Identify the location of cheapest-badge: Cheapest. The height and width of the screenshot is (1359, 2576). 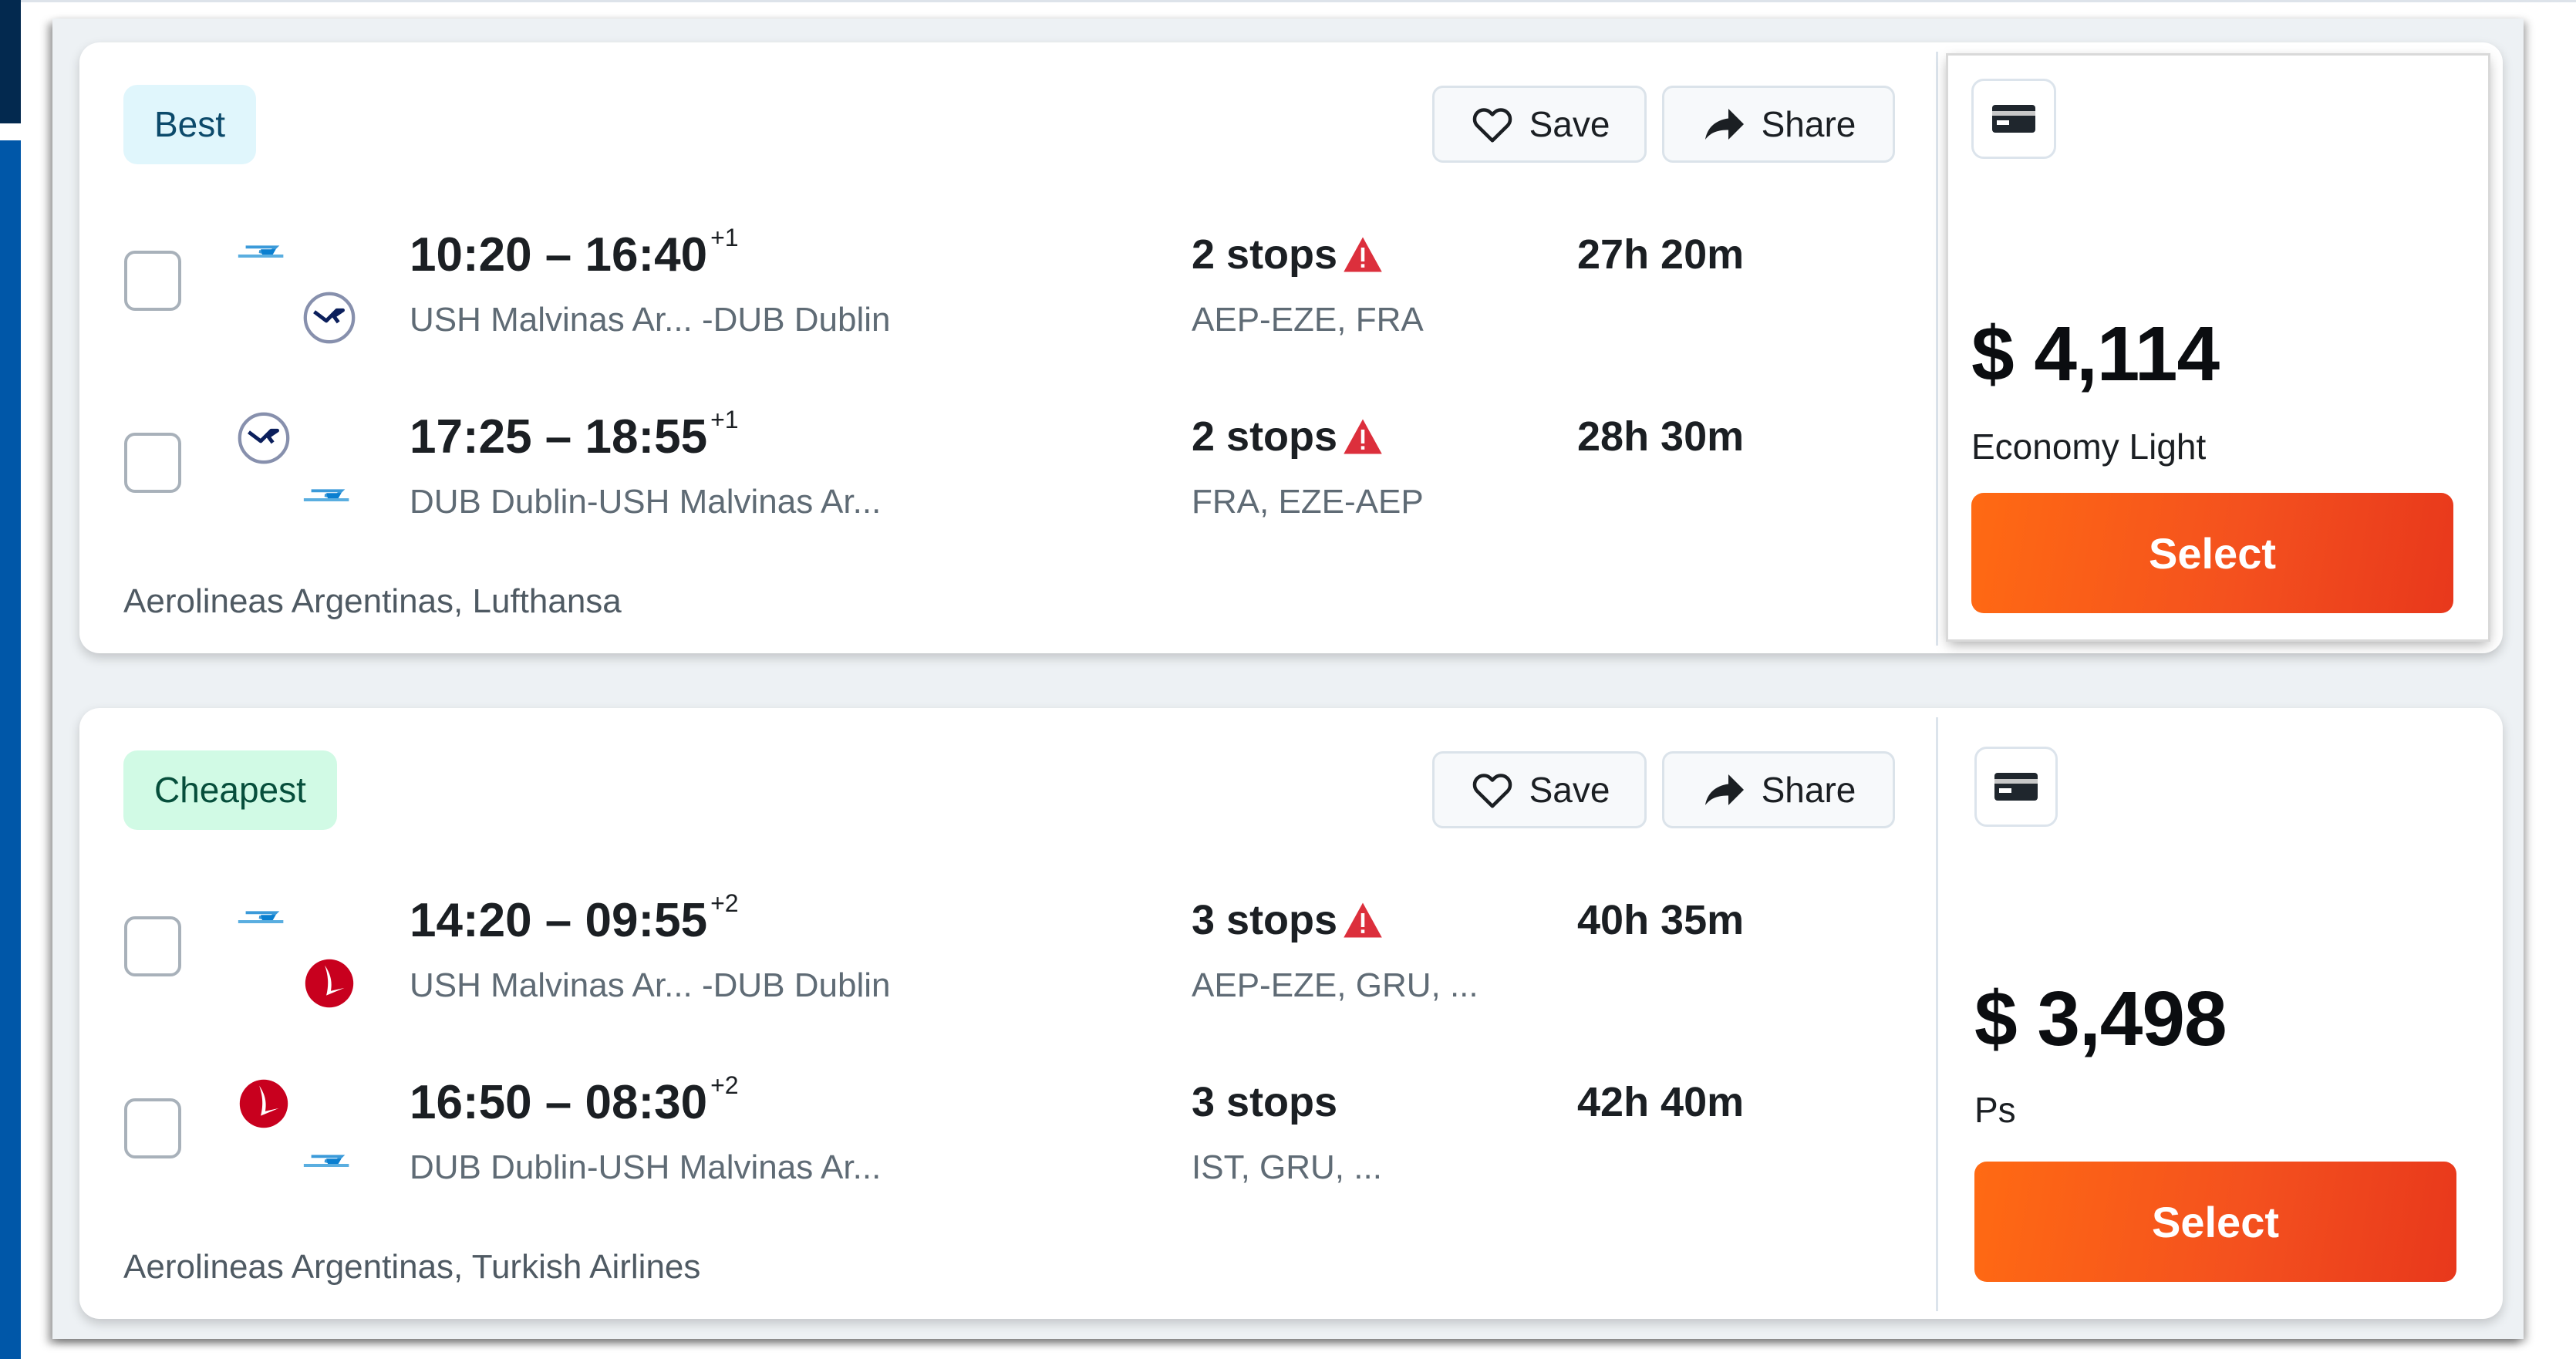
(230, 790).